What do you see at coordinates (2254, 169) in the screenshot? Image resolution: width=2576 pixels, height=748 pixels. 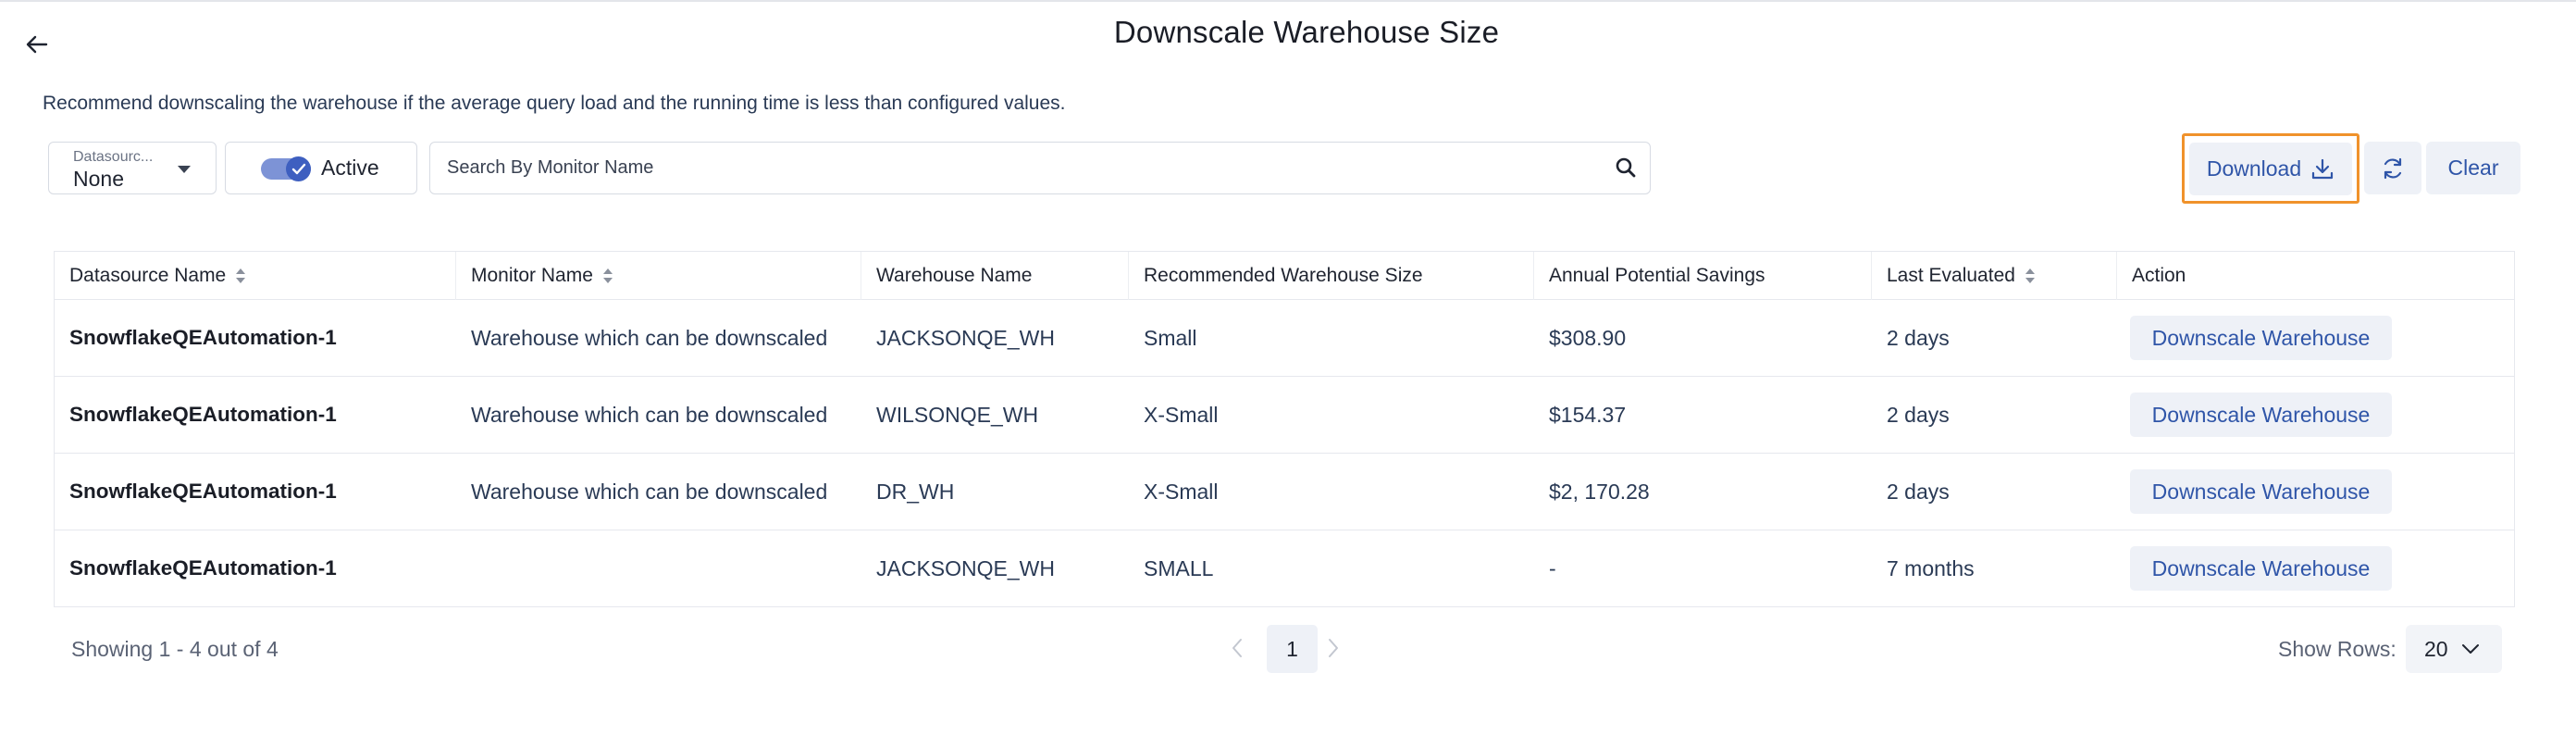 I see `download-button-label: Download` at bounding box center [2254, 169].